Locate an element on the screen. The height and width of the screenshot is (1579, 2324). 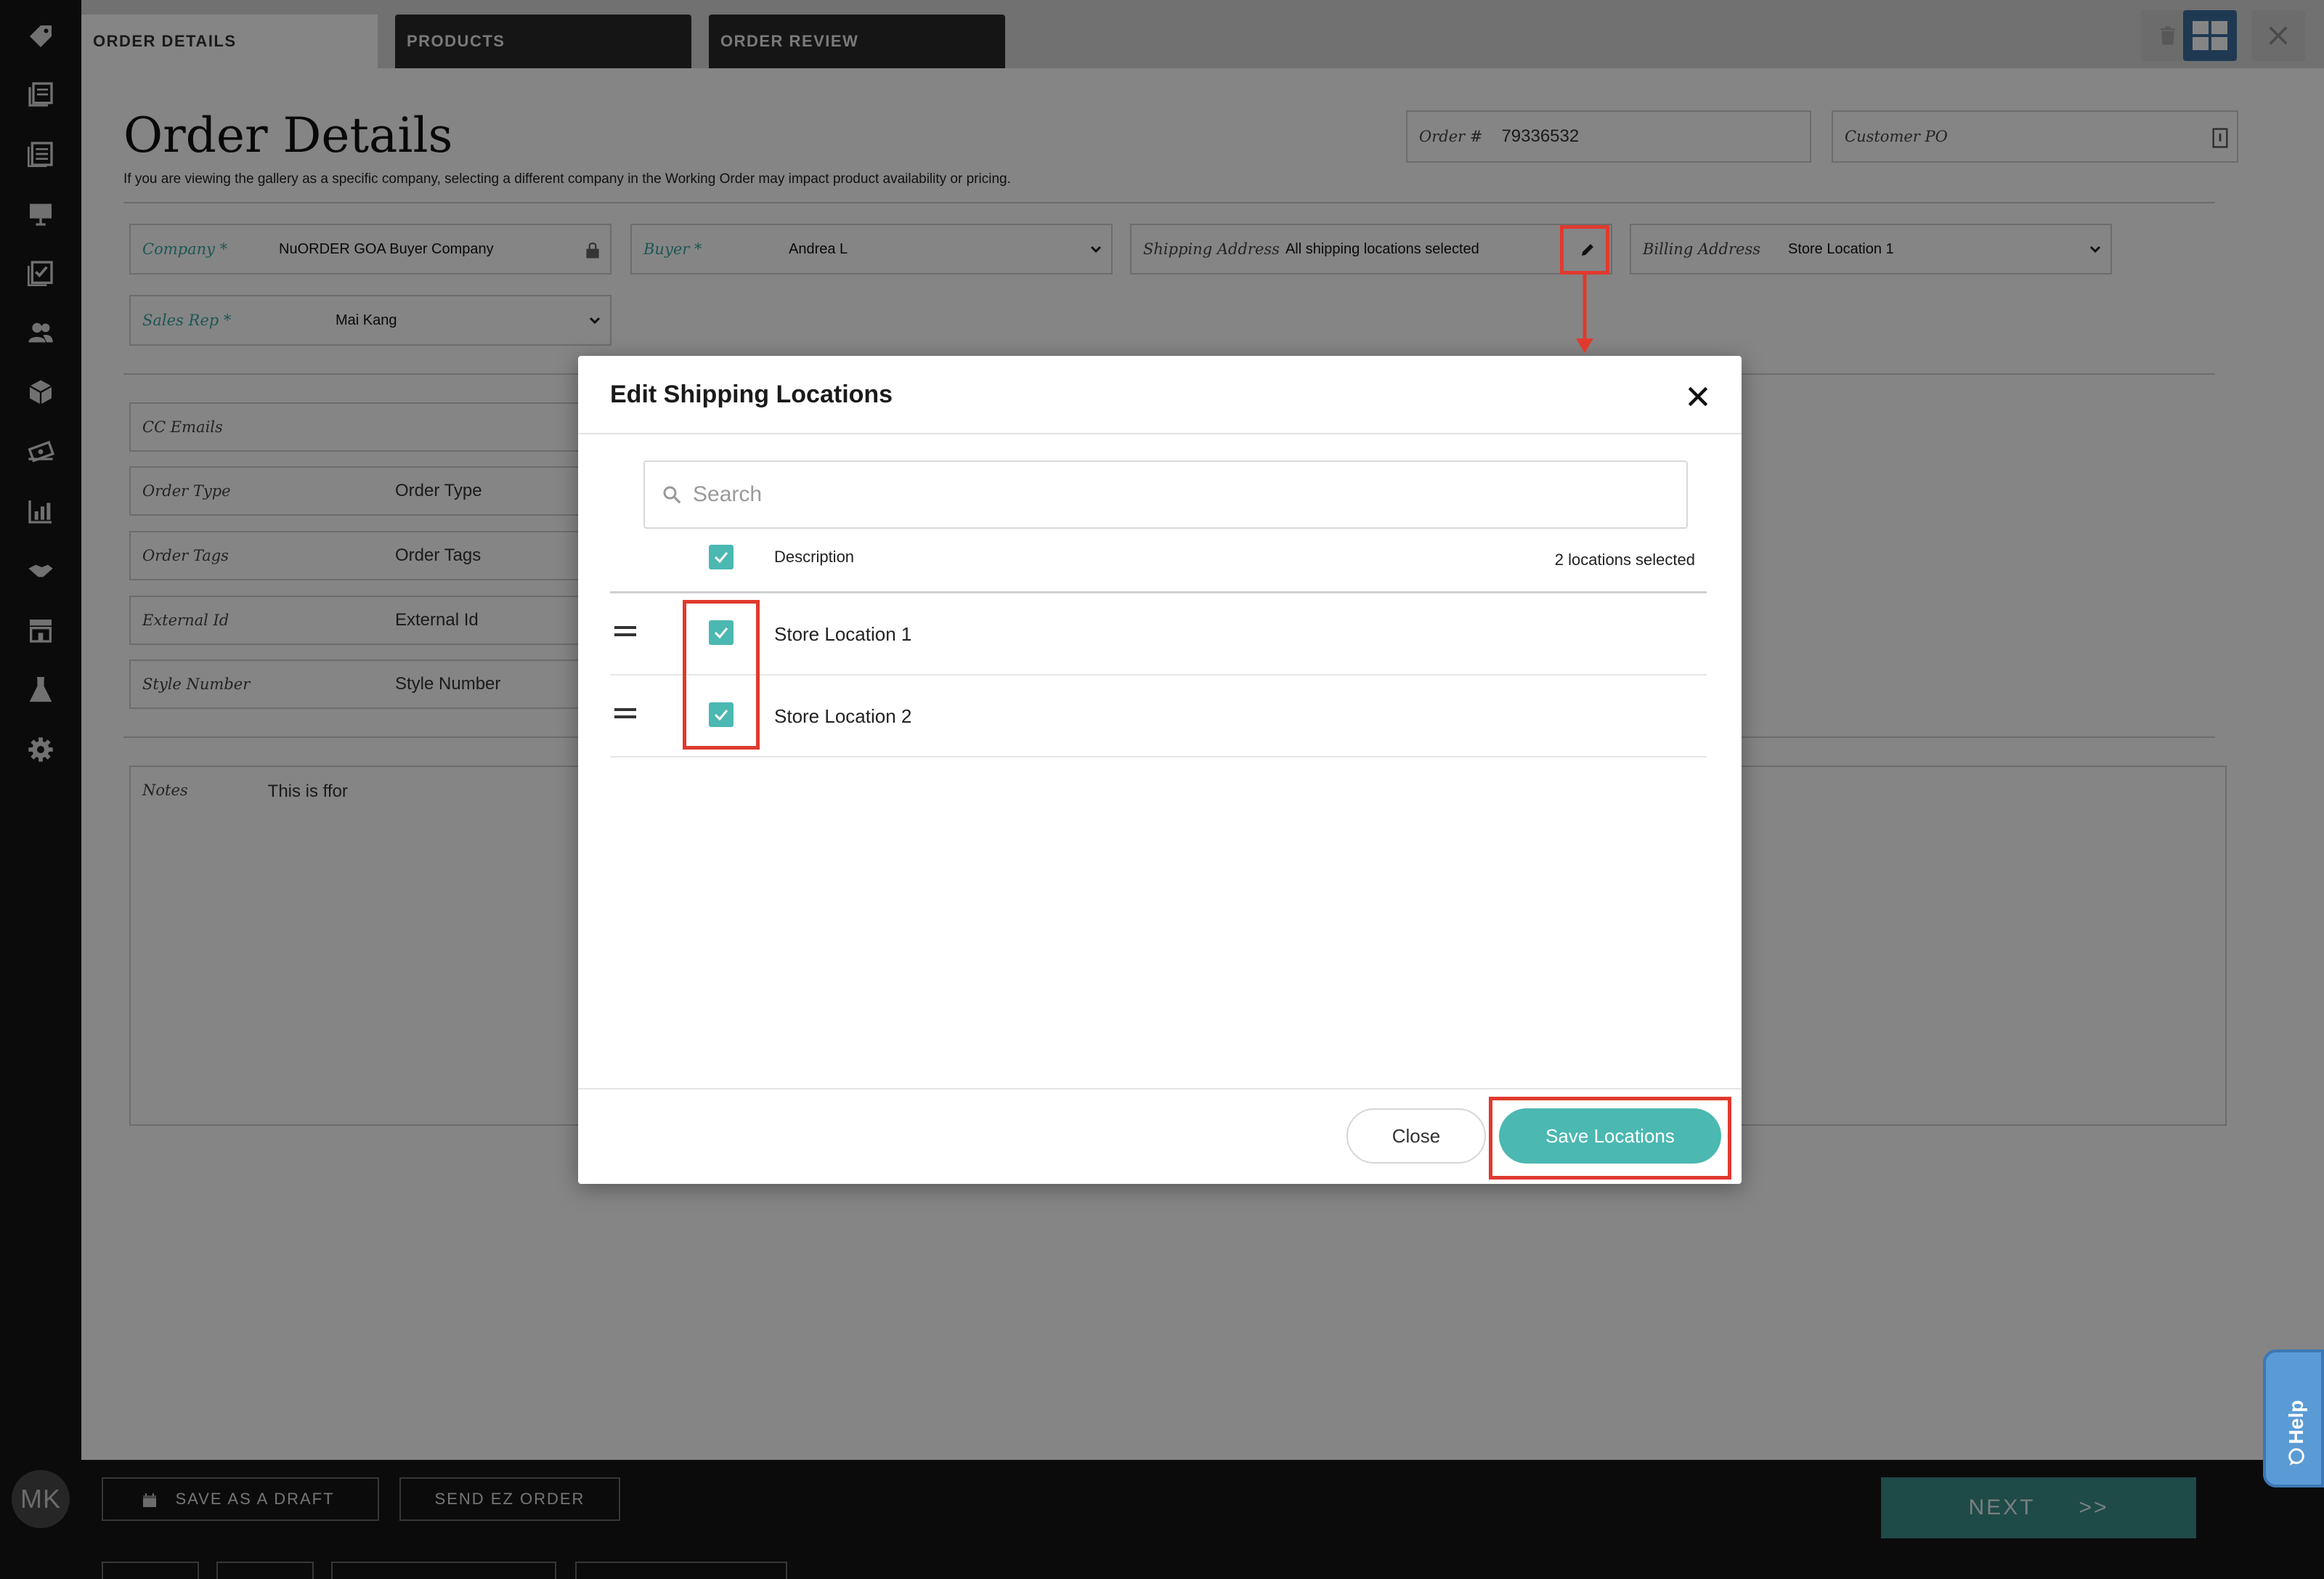
header-divider is located at coordinates (1158, 592).